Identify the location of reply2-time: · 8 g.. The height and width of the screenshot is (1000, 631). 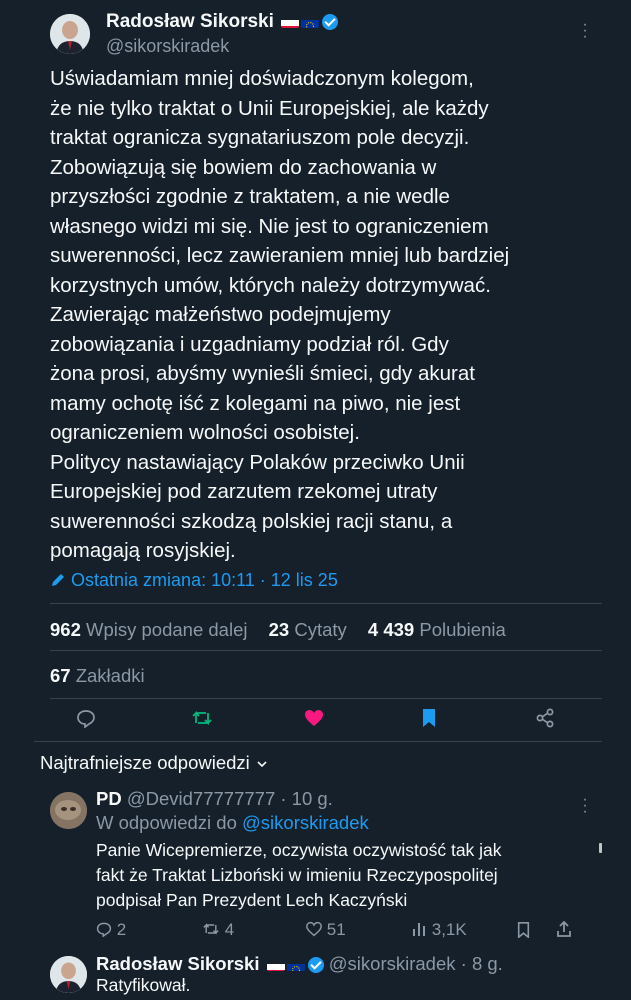
(482, 963).